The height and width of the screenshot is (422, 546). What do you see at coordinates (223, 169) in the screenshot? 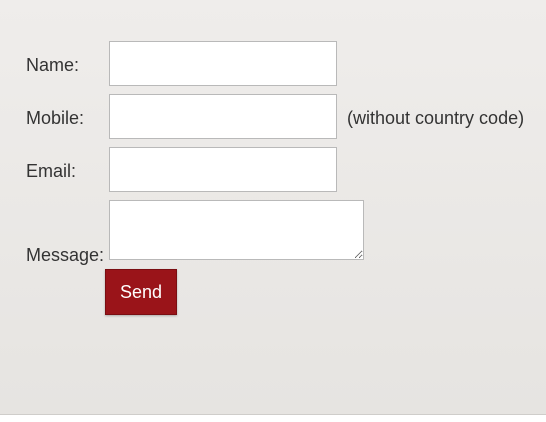
I see `email-field` at bounding box center [223, 169].